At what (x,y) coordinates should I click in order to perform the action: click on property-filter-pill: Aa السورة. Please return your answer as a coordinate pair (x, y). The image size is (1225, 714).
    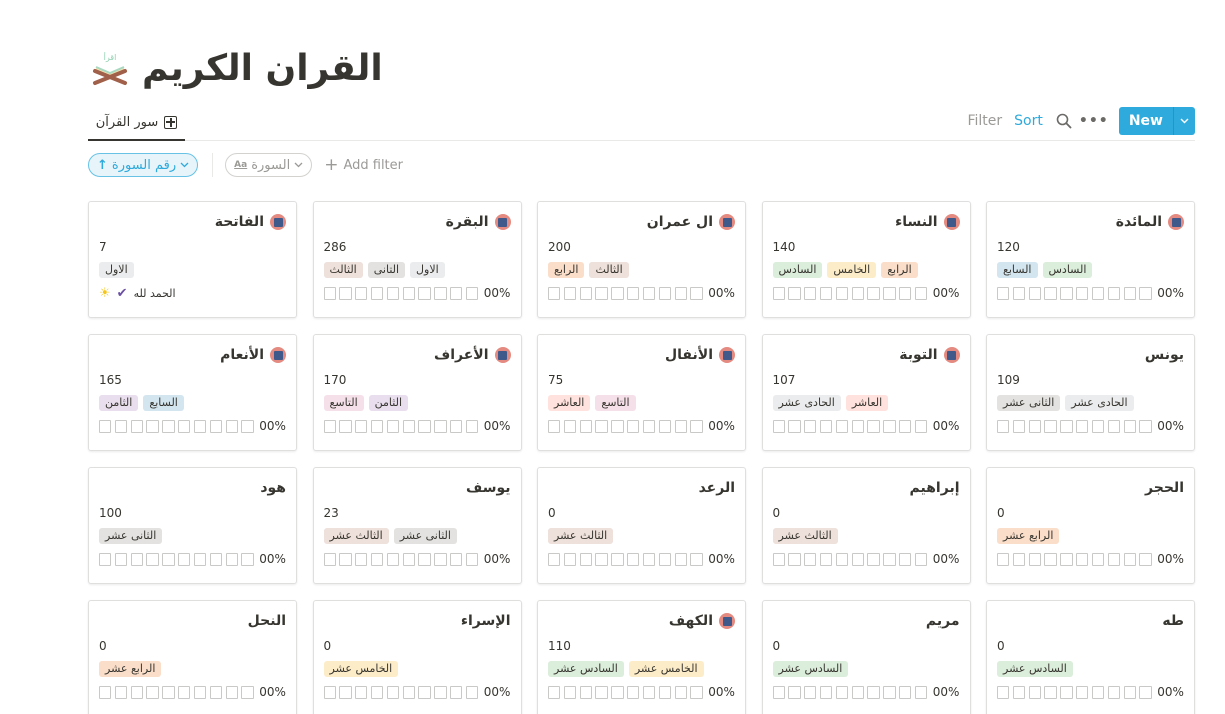
    Looking at the image, I should click on (269, 165).